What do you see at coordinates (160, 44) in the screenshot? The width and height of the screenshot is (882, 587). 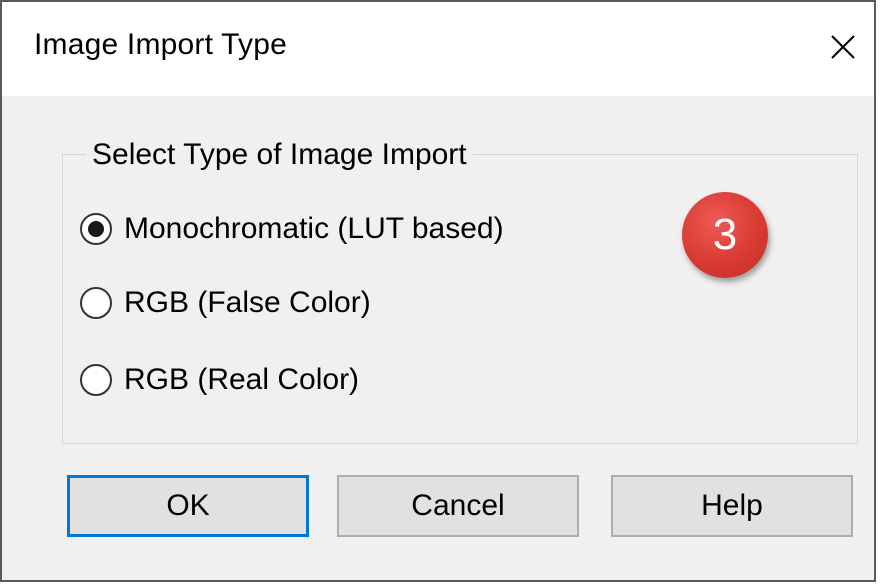 I see `dialog-title: Image Import Type` at bounding box center [160, 44].